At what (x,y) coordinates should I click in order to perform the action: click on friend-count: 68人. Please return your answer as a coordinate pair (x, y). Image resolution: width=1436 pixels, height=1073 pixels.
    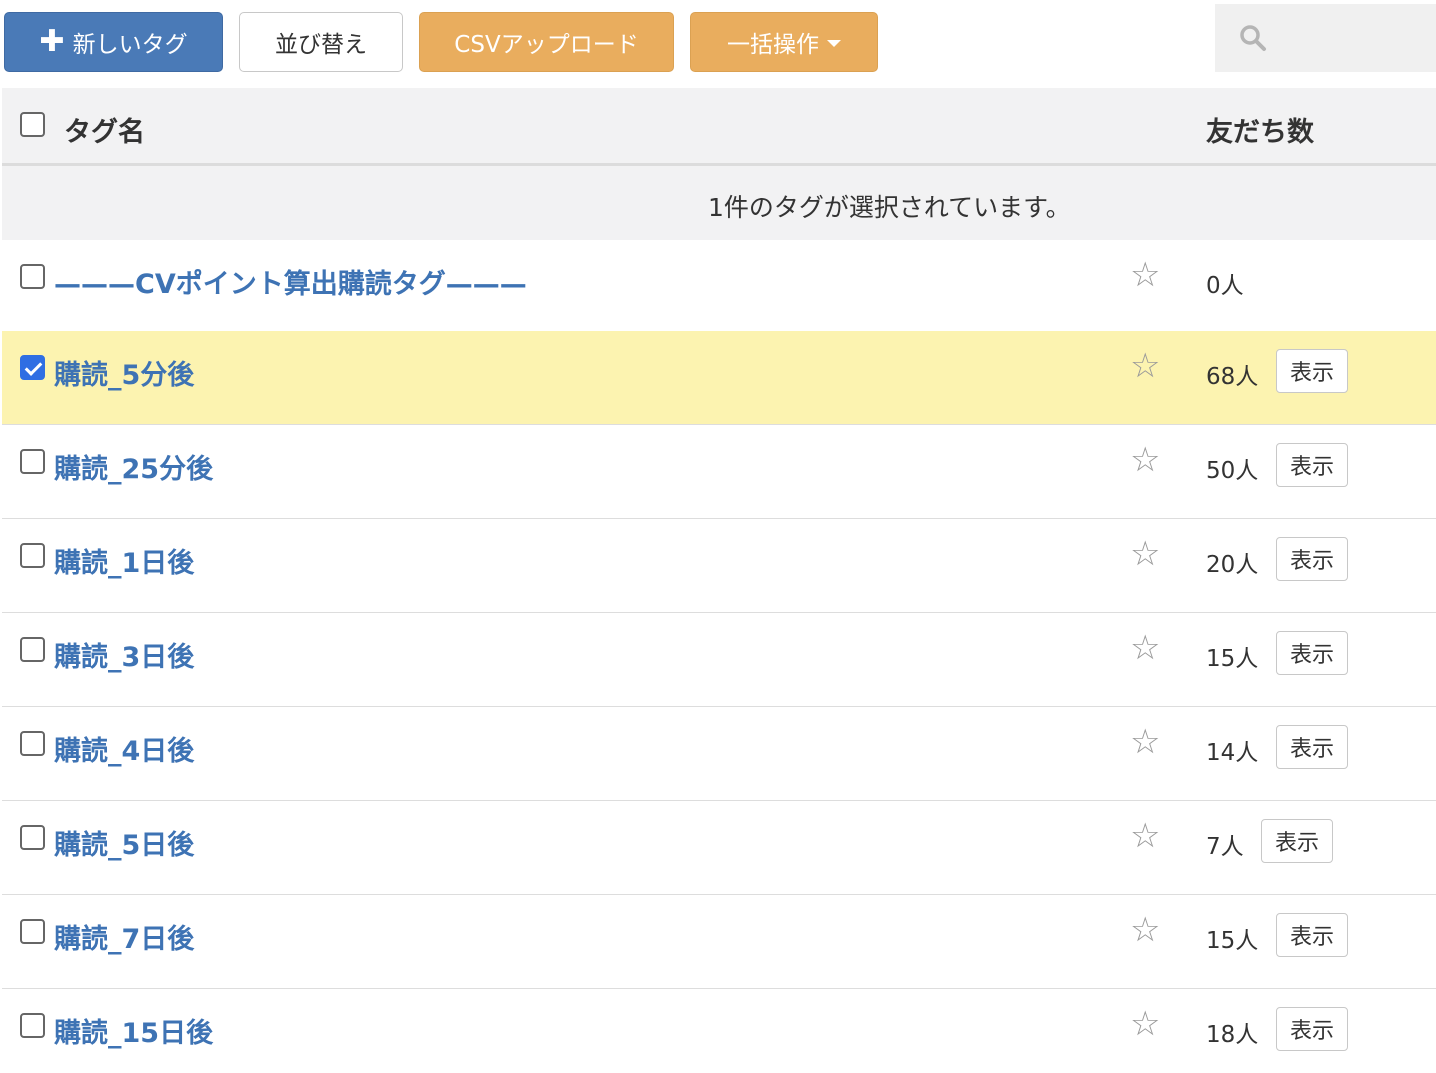
    Looking at the image, I should click on (1232, 377).